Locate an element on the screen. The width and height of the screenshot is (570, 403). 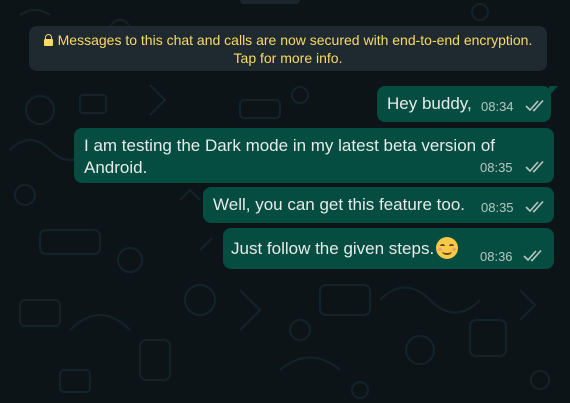
message-text: Well, you can get this feature too. is located at coordinates (339, 204).